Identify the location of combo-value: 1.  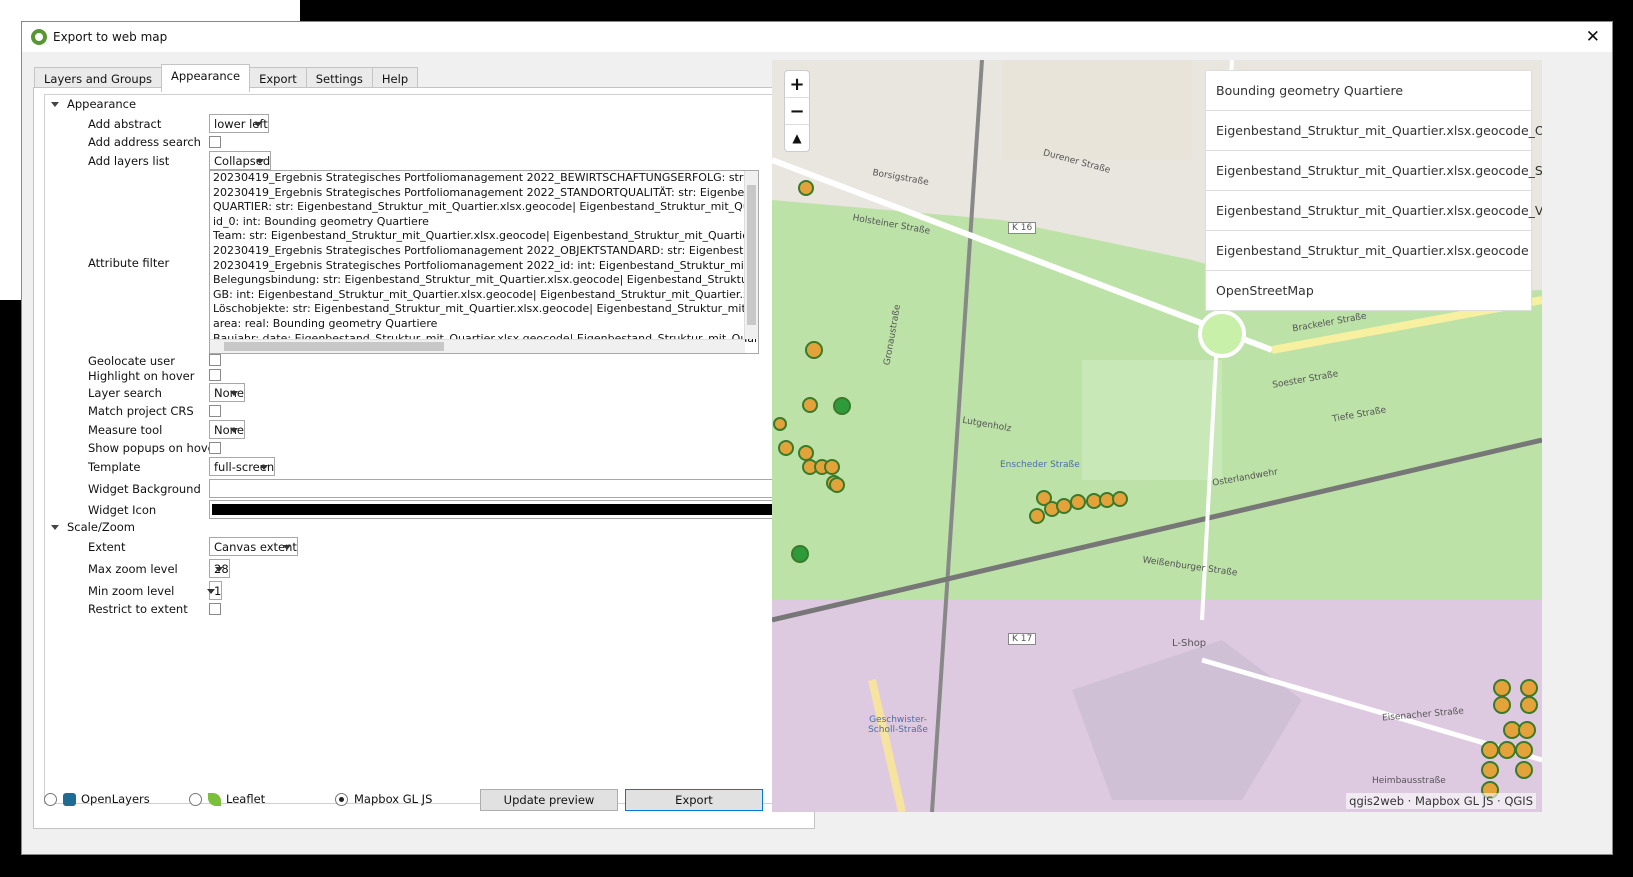
(218, 590).